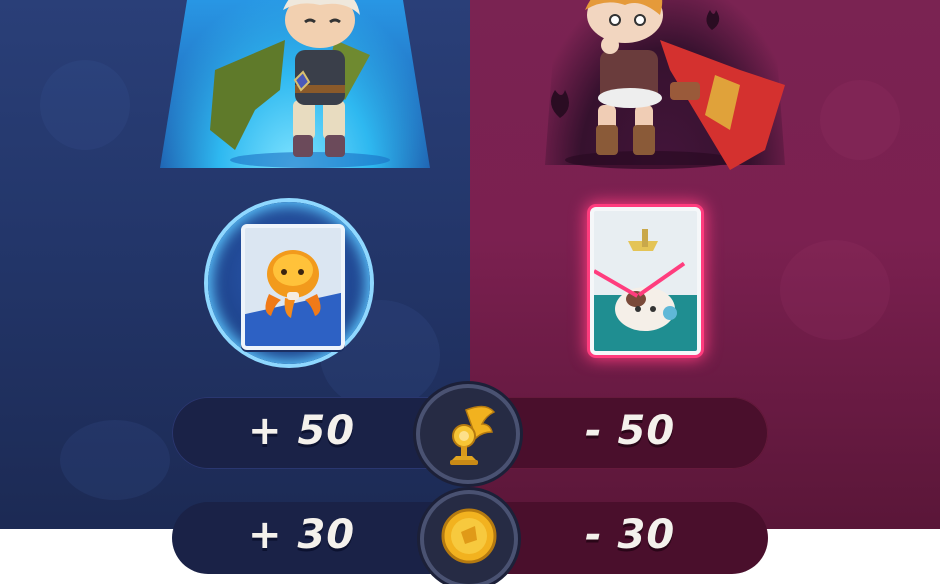  I want to click on coin-badge, so click(469, 539).